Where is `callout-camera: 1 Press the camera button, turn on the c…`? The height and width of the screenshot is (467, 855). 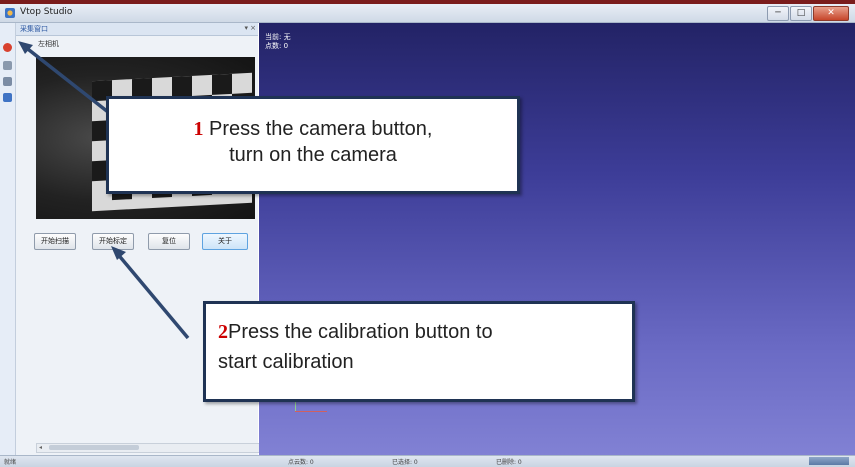
callout-camera: 1 Press the camera button, turn on the c… is located at coordinates (313, 145).